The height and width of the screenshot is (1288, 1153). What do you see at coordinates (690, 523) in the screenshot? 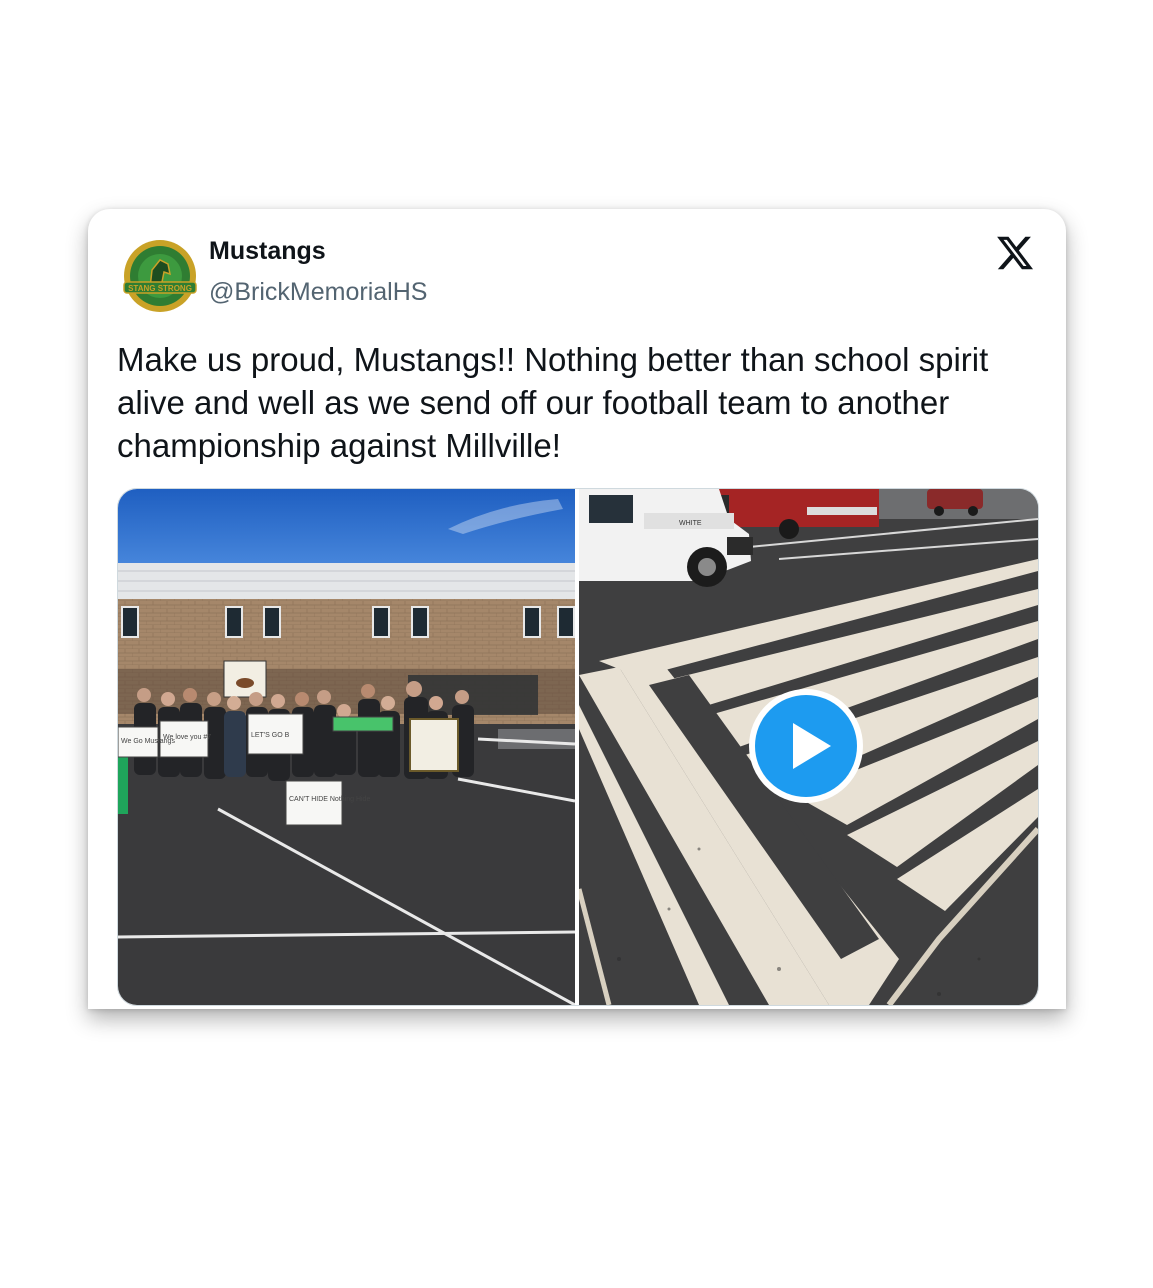
I see `truck-text: WHITE` at bounding box center [690, 523].